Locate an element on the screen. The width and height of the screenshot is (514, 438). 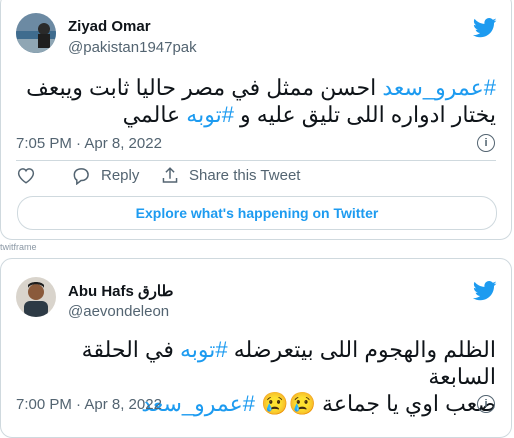
tweet-text-line2-start: يختار ادواره اللى تليق عليه و is located at coordinates (364, 114).